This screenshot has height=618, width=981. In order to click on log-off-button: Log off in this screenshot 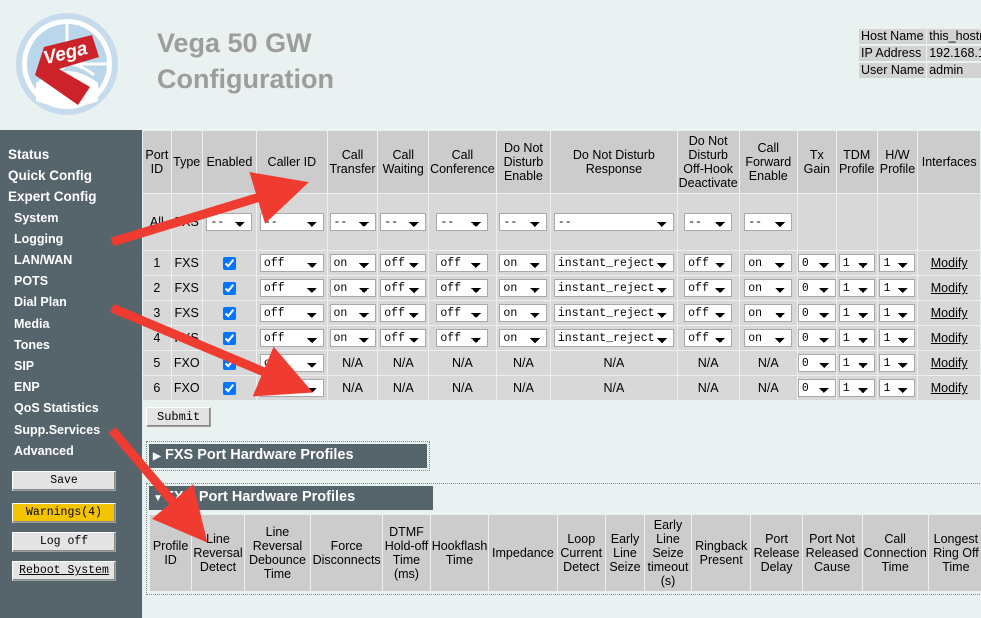, I will do `click(64, 542)`.